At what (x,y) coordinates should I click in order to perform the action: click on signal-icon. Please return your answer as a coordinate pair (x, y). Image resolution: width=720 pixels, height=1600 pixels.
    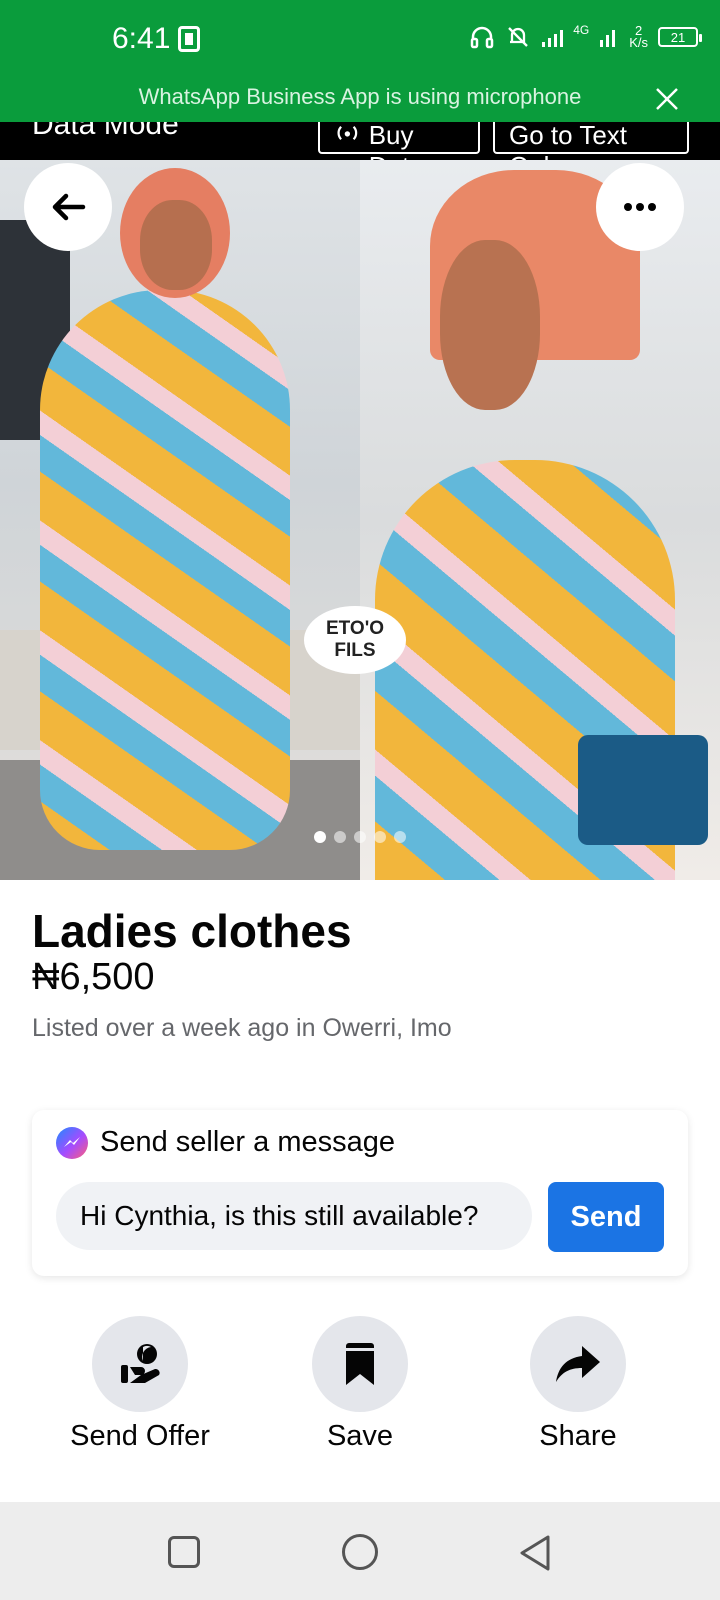
    Looking at the image, I should click on (553, 38).